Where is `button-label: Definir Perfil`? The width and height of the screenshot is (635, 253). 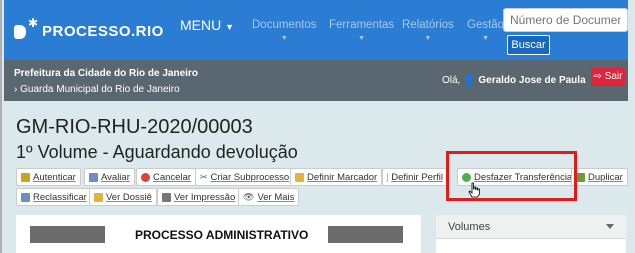 button-label: Definir Perfil is located at coordinates (417, 177).